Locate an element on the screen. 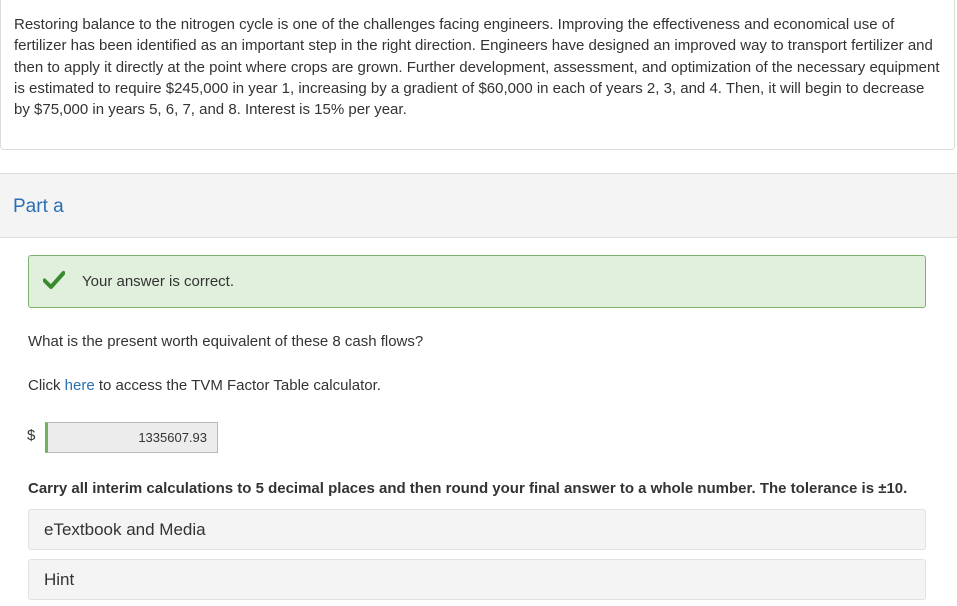 This screenshot has width=957, height=606. currency-symbol: $ is located at coordinates (31, 435).